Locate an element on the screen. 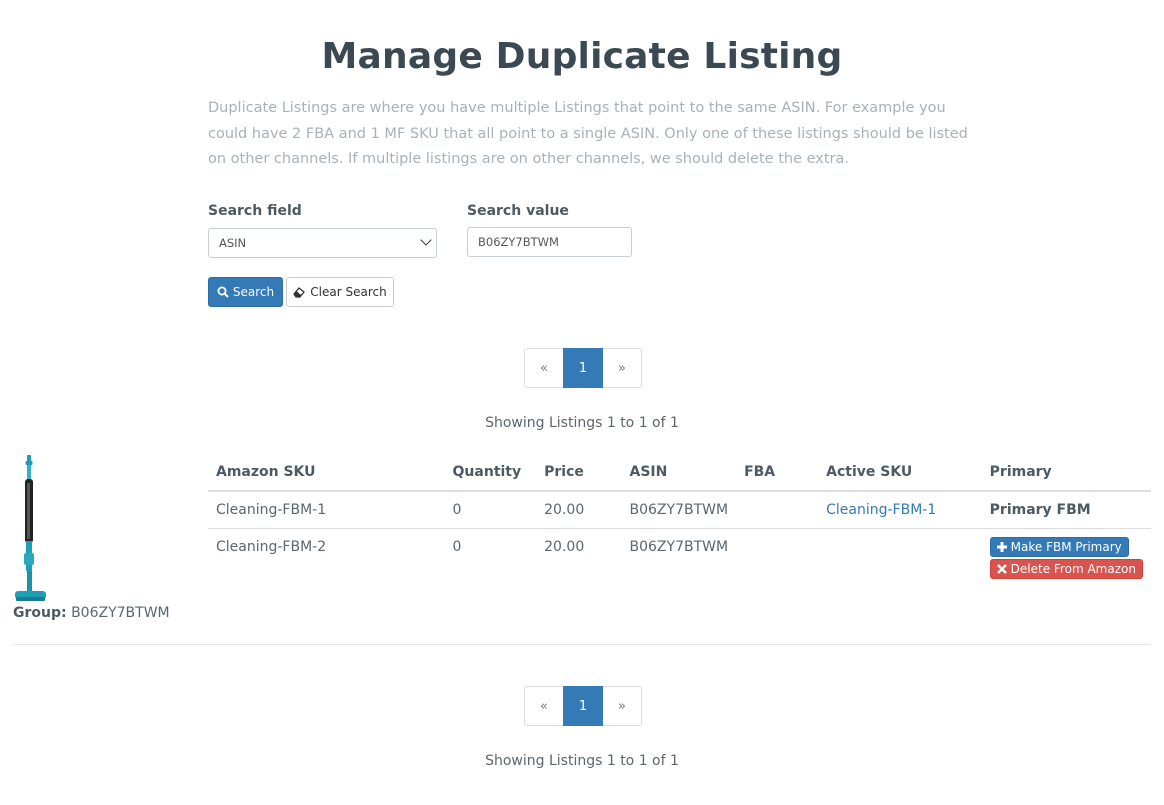 Image resolution: width=1164 pixels, height=805 pixels. search-button: Search is located at coordinates (245, 292).